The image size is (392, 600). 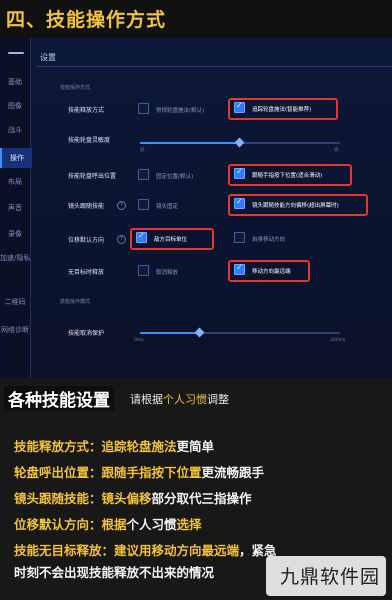 I want to click on sidebar-item-network: 网络诊断, so click(x=15, y=330).